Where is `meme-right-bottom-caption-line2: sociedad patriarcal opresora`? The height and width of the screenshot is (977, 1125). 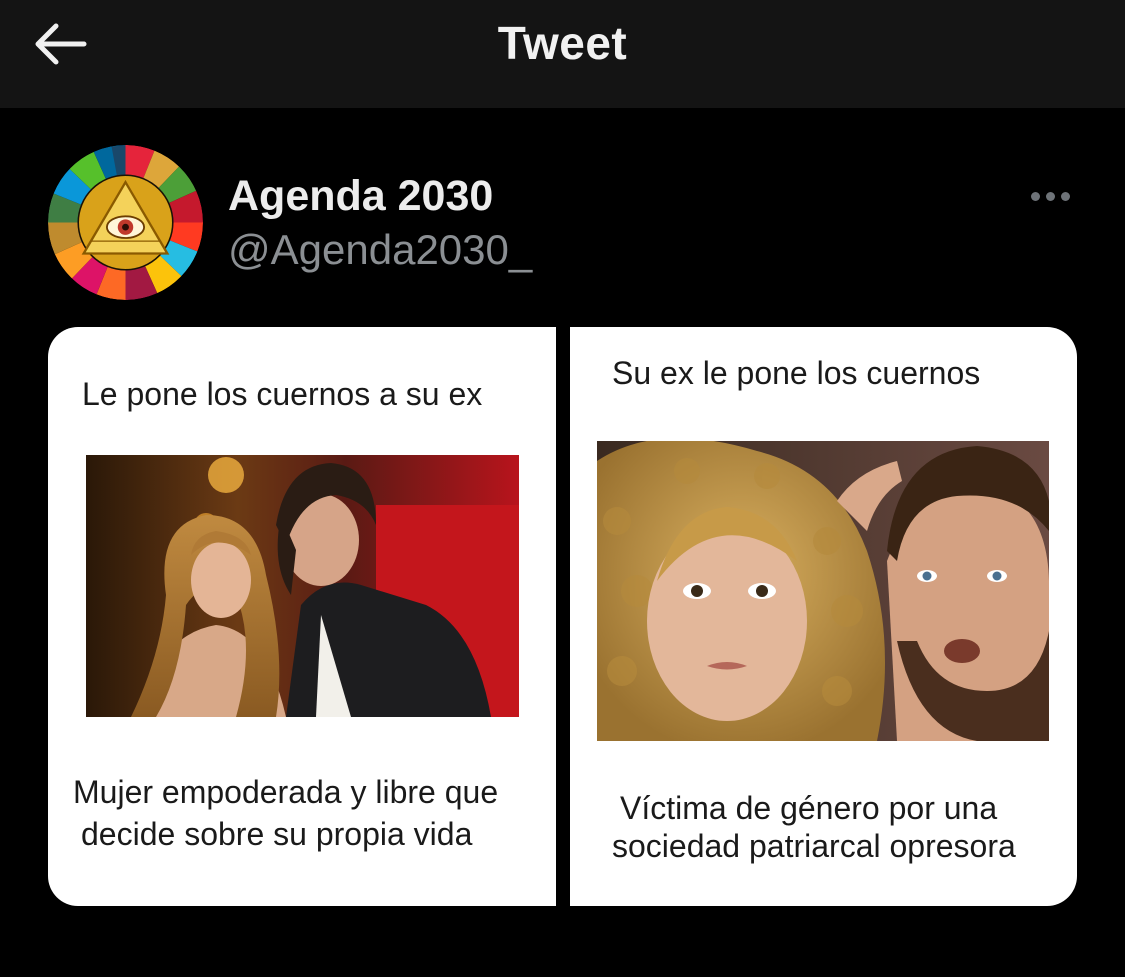 meme-right-bottom-caption-line2: sociedad patriarcal opresora is located at coordinates (814, 846).